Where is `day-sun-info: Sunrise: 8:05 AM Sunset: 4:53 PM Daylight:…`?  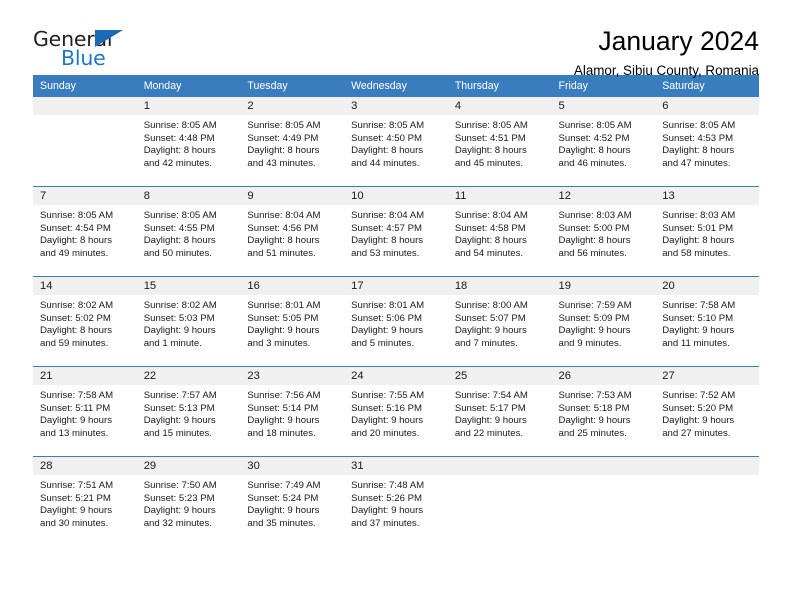 day-sun-info: Sunrise: 8:05 AM Sunset: 4:53 PM Daylight:… is located at coordinates (707, 142).